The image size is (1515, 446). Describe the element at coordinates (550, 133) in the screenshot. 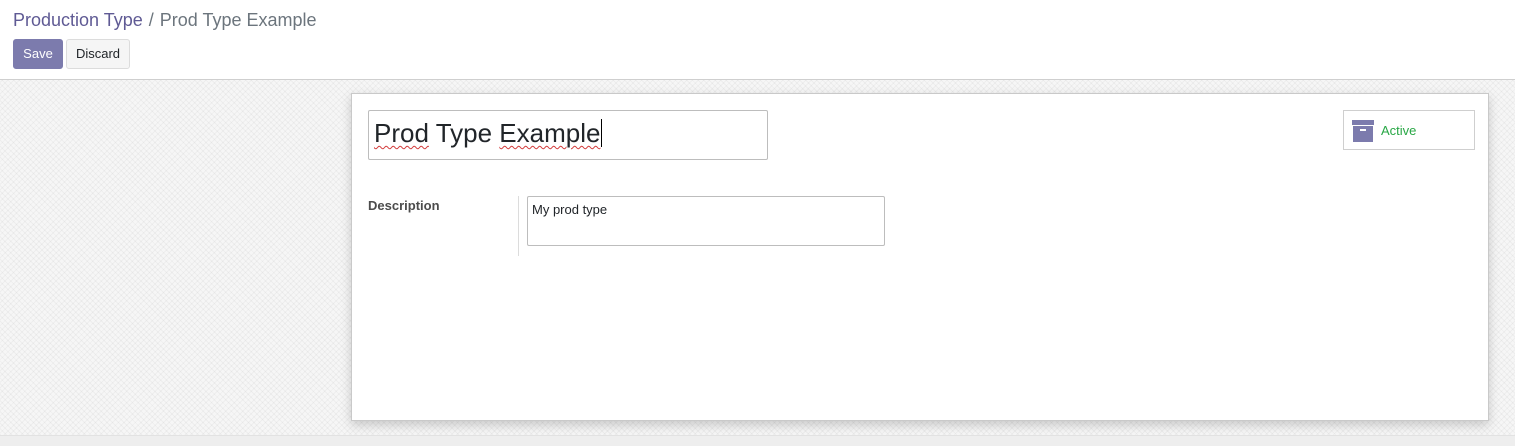

I see `name-word-3: Example` at that location.